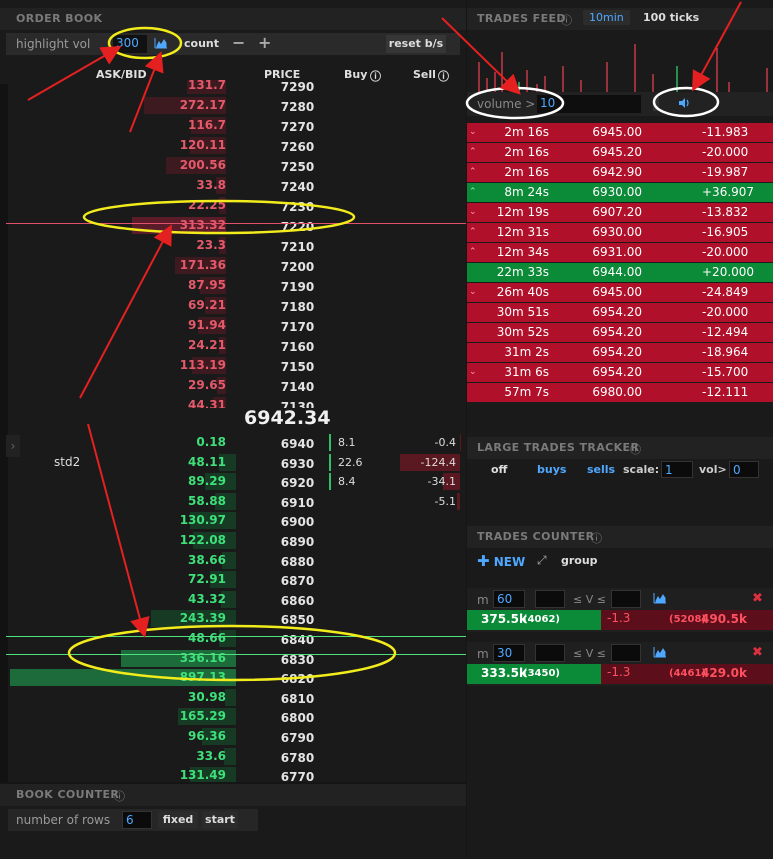  What do you see at coordinates (684, 104) in the screenshot?
I see `sound-toggle-icon` at bounding box center [684, 104].